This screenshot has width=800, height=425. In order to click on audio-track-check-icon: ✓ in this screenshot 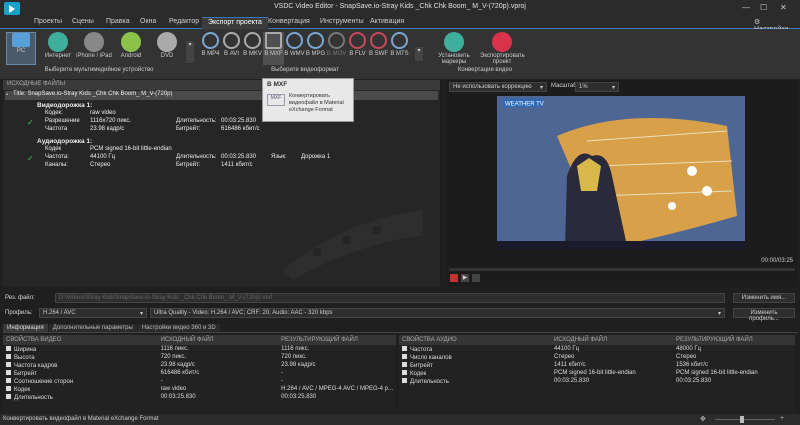, I will do `click(30, 158)`.